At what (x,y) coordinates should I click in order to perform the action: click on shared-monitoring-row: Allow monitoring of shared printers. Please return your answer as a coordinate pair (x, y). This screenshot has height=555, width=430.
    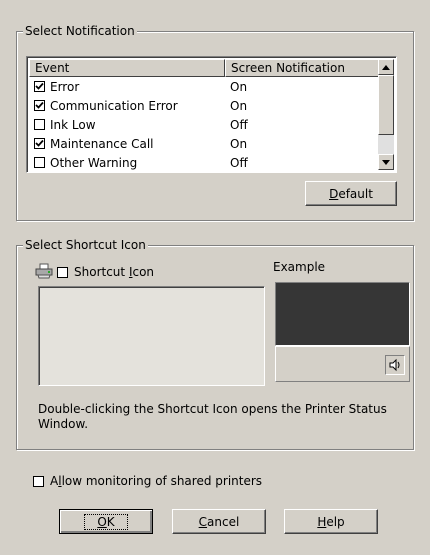
    Looking at the image, I should click on (147, 481).